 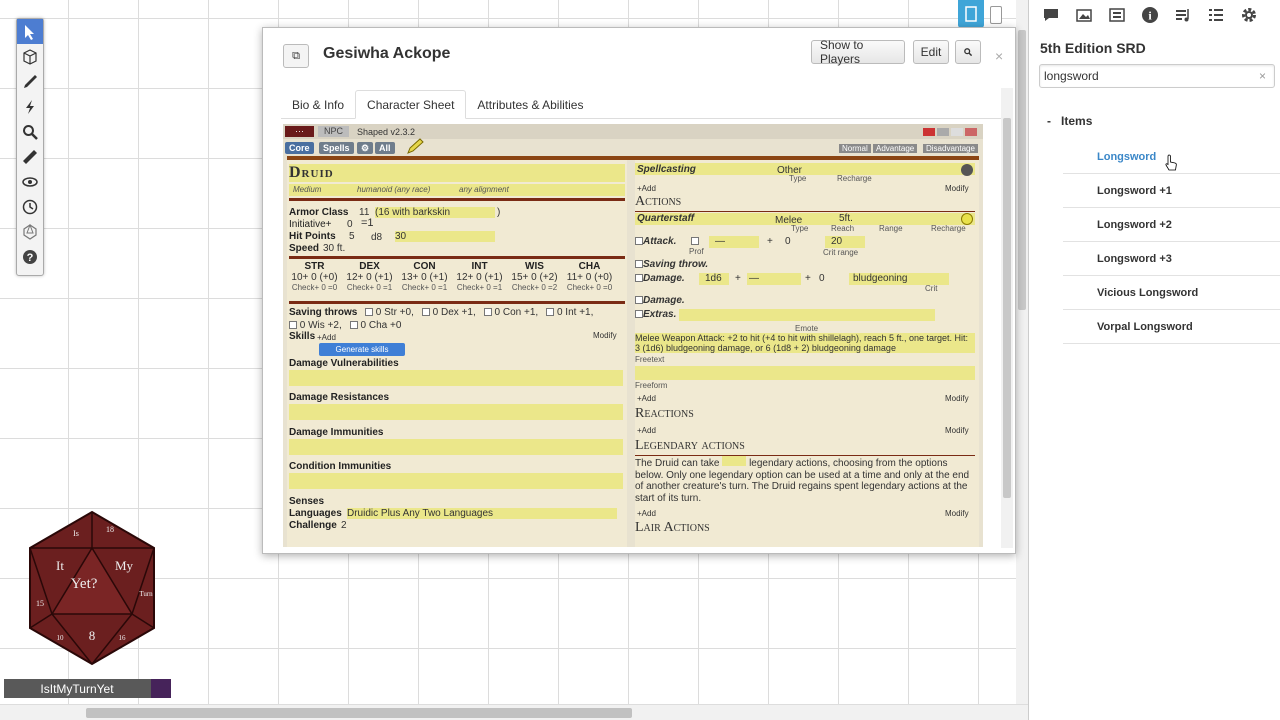 I want to click on tab-bio-info: Bio & Info, so click(x=318, y=104).